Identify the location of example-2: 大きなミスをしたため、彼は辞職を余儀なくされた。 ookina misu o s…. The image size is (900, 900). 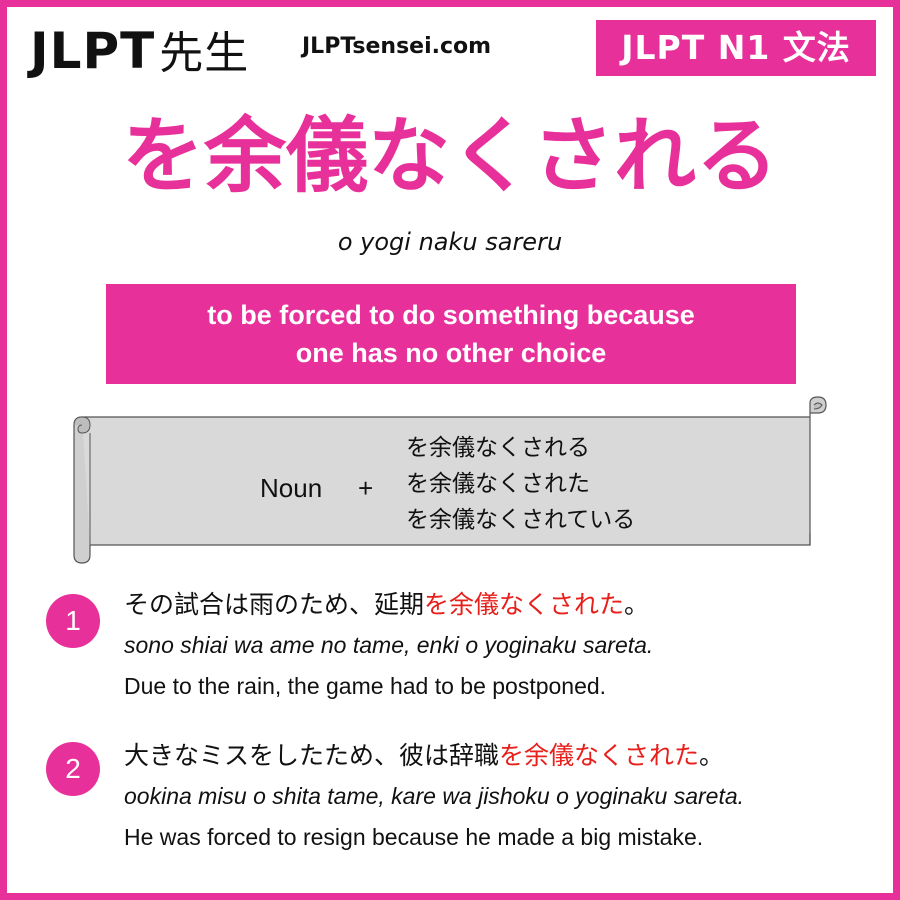
(434, 797).